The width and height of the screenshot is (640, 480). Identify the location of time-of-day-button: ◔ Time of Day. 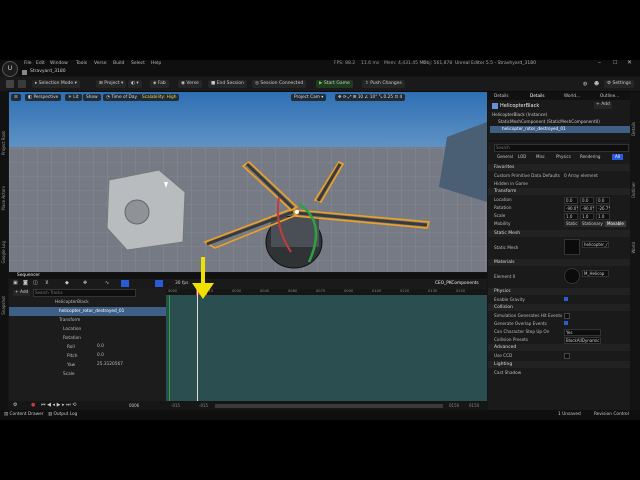
(121, 97).